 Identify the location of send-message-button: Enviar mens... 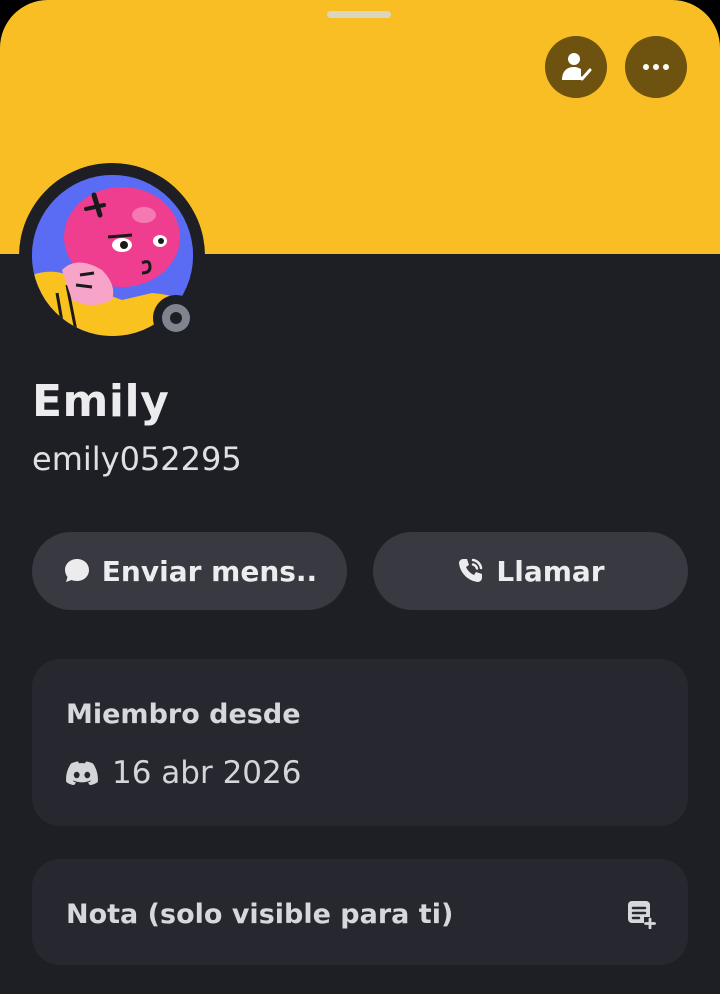
(189, 571).